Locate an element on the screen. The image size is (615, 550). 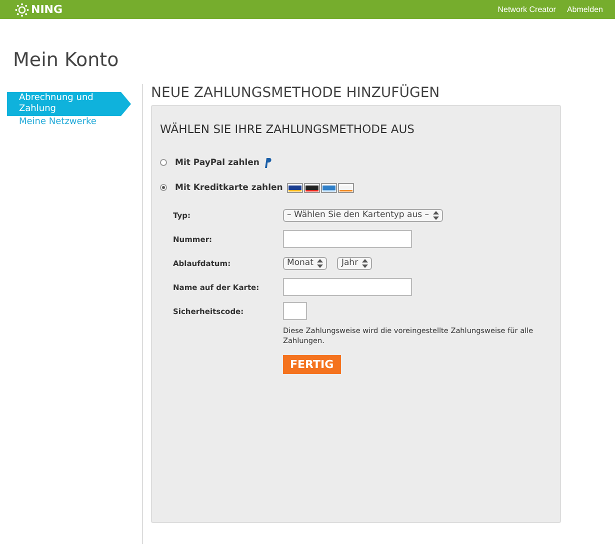
dropdown: – Wählen Sie den Kartentyp aus – is located at coordinates (363, 215).